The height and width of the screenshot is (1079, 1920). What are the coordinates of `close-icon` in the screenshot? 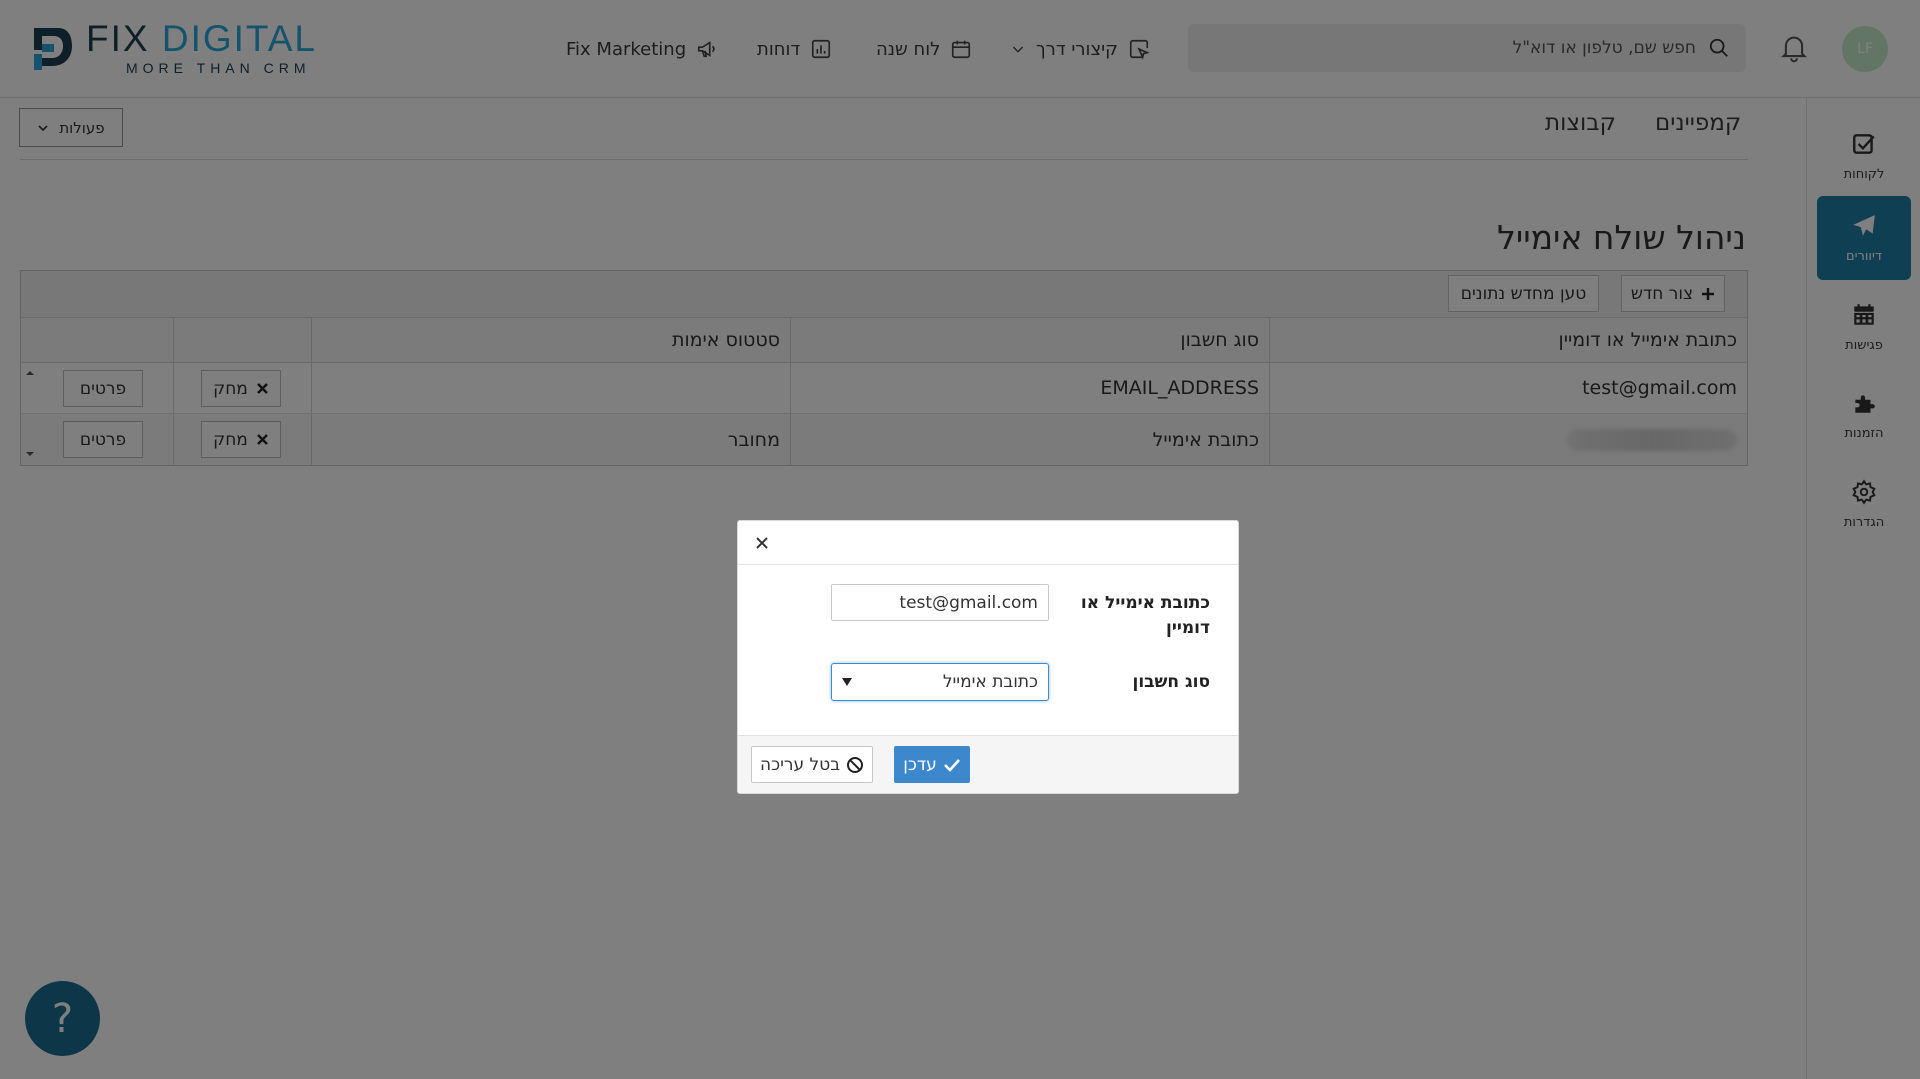 It's located at (762, 543).